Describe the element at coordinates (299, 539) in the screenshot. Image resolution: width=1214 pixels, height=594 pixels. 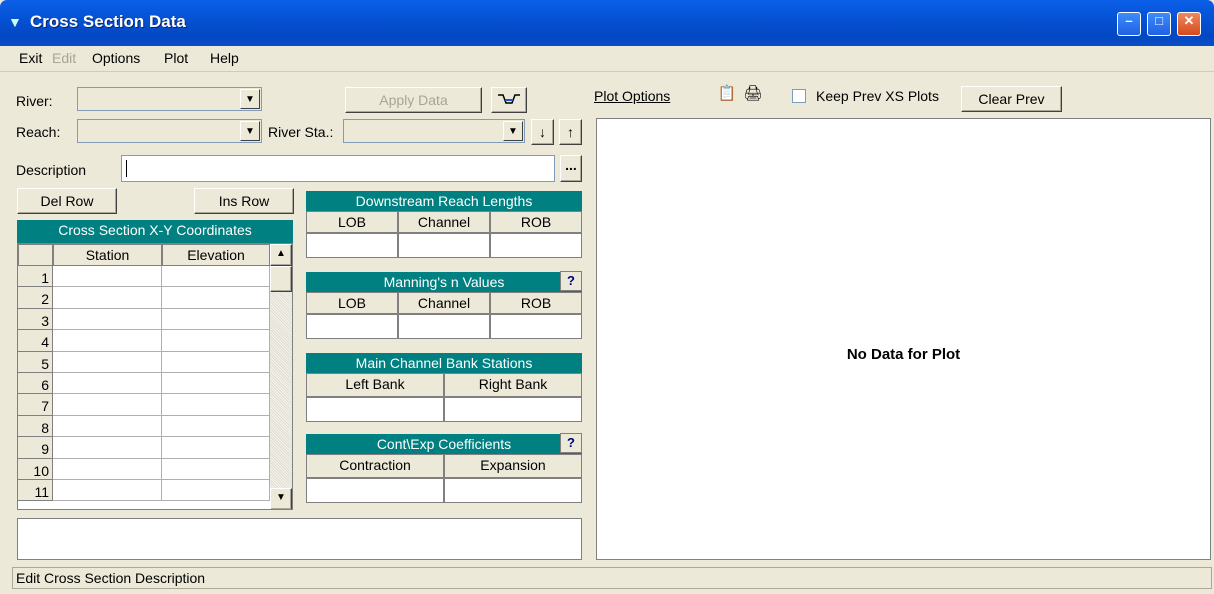
I see `notes-textbox` at that location.